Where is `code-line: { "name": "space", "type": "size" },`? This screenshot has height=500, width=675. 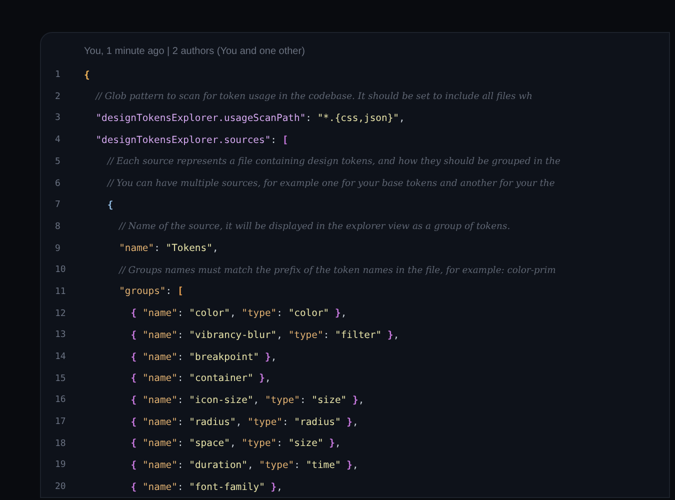 code-line: { "name": "space", "type": "size" }, is located at coordinates (235, 444).